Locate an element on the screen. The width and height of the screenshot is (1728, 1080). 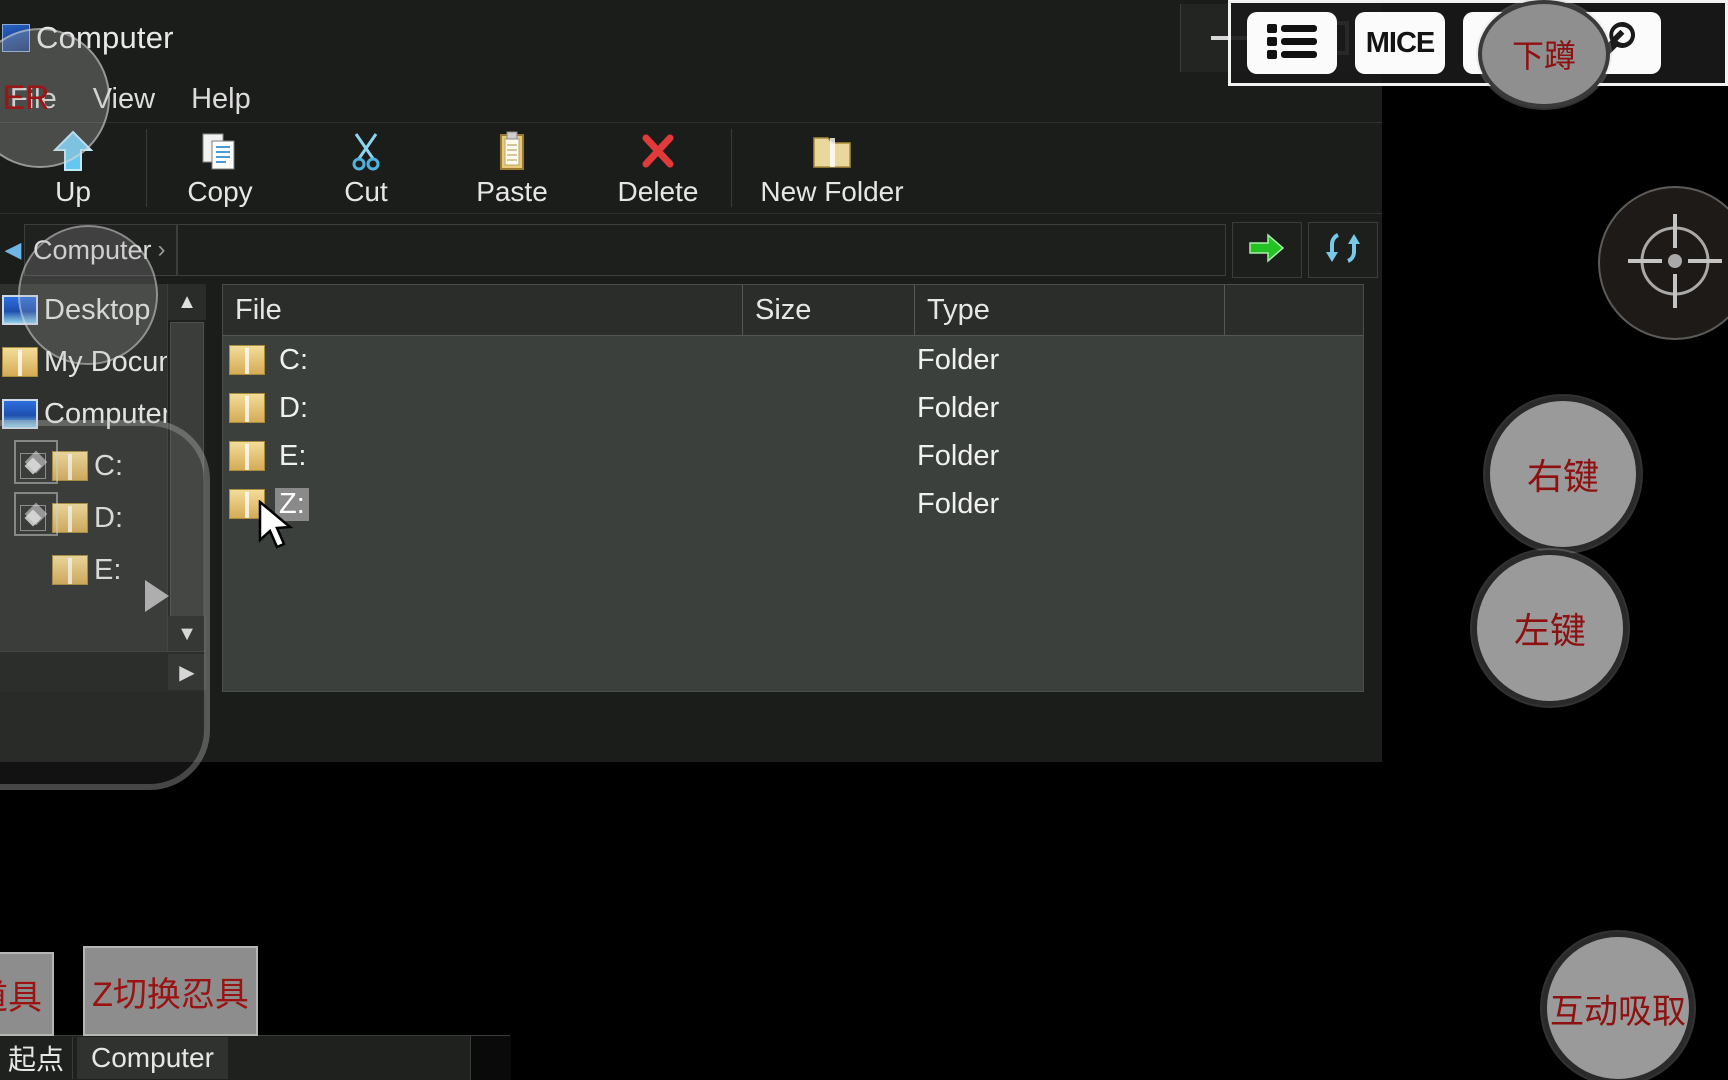
red-x-icon is located at coordinates (658, 151).